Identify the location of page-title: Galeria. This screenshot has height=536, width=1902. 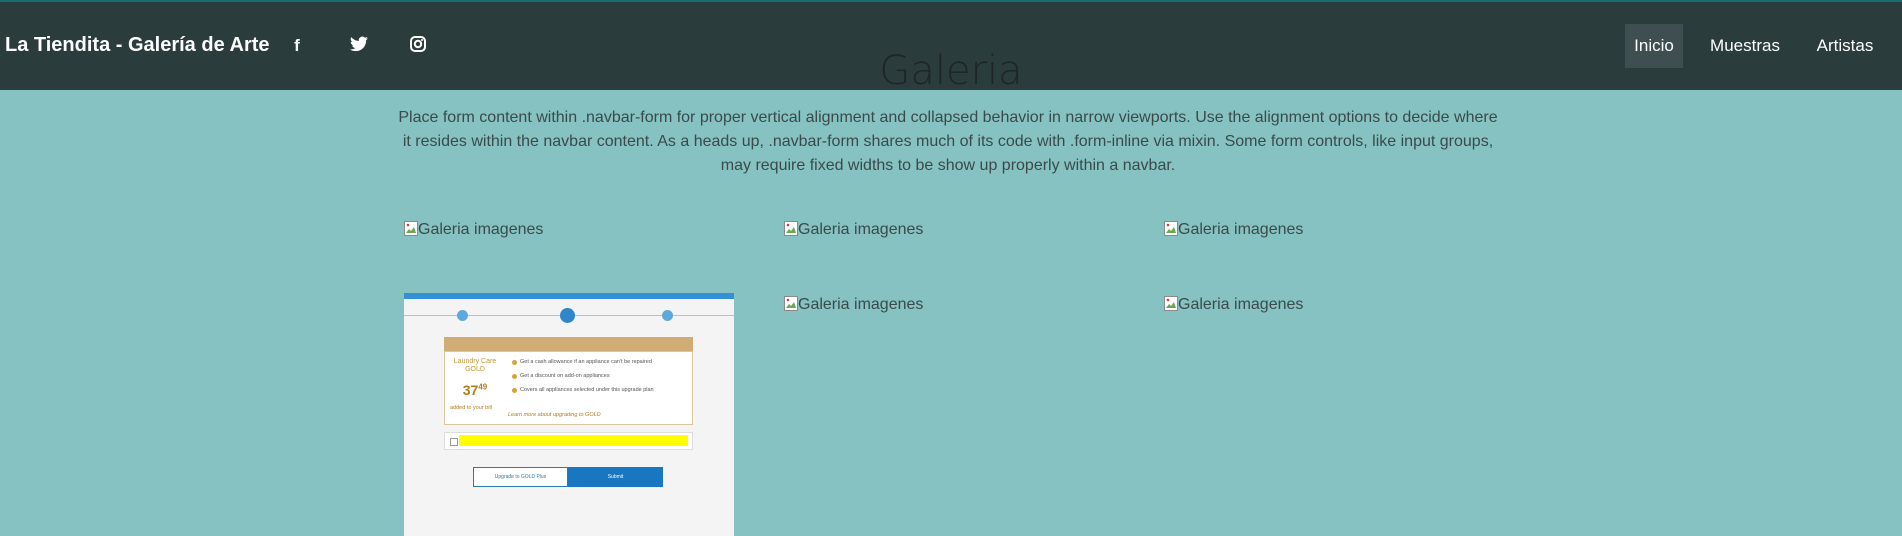
(951, 71).